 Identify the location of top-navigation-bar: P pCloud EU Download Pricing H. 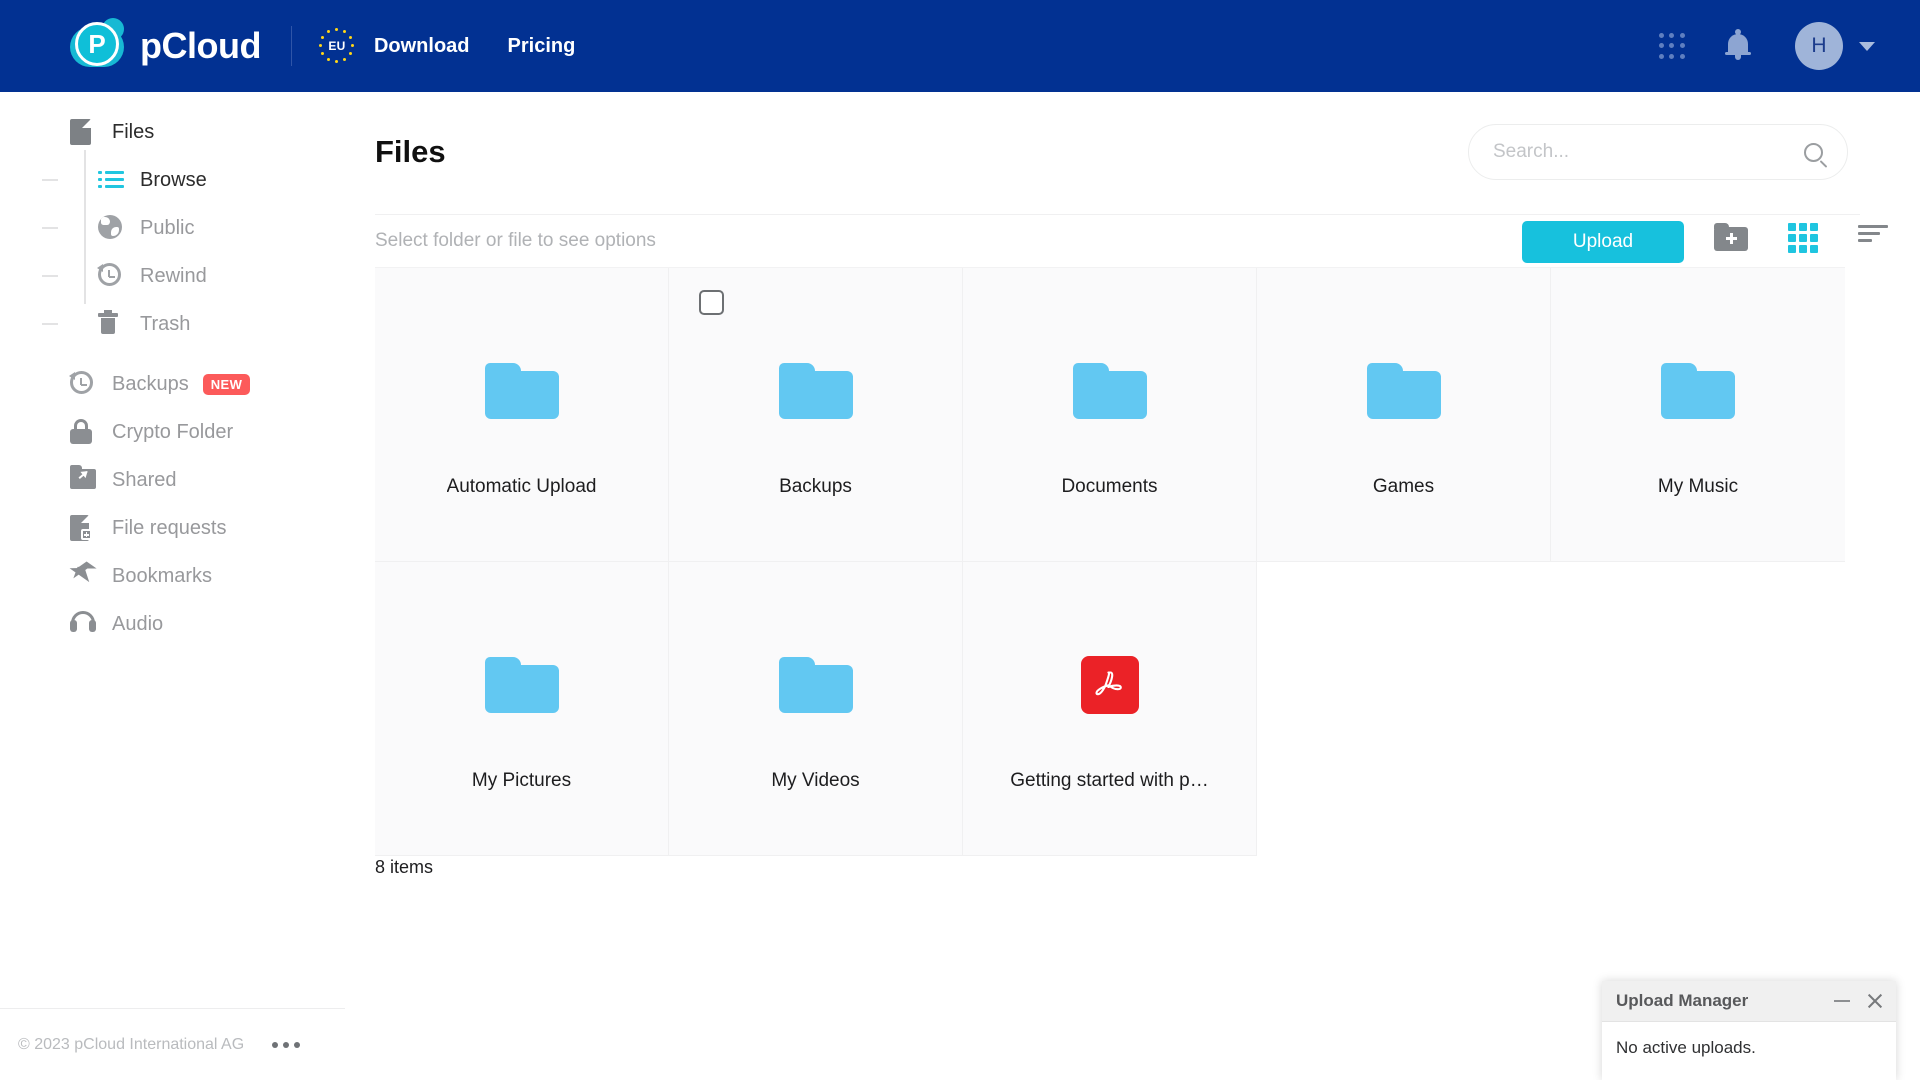
(960, 46).